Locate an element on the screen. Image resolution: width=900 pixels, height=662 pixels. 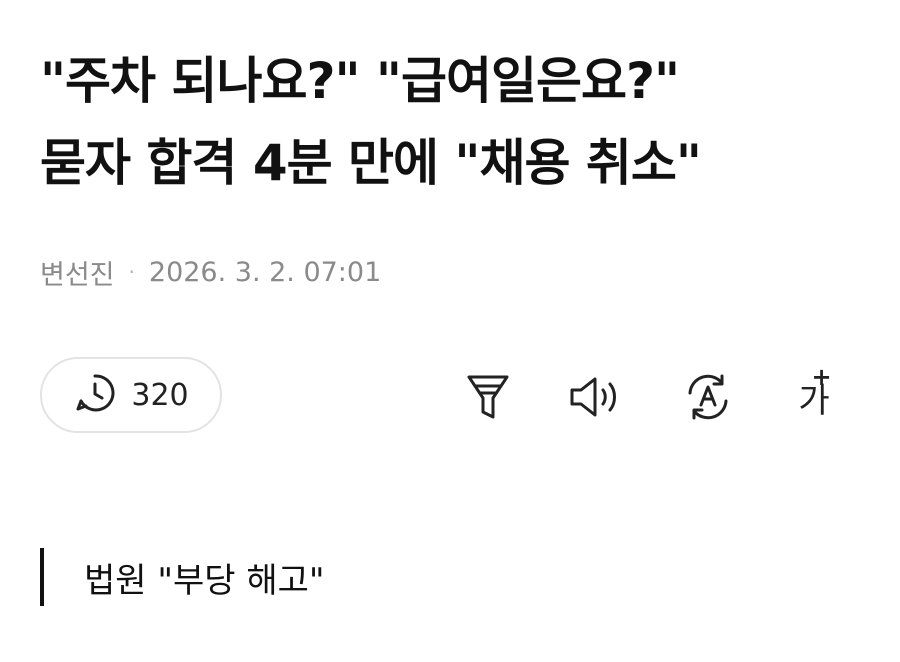
speaker-icon is located at coordinates (596, 397).